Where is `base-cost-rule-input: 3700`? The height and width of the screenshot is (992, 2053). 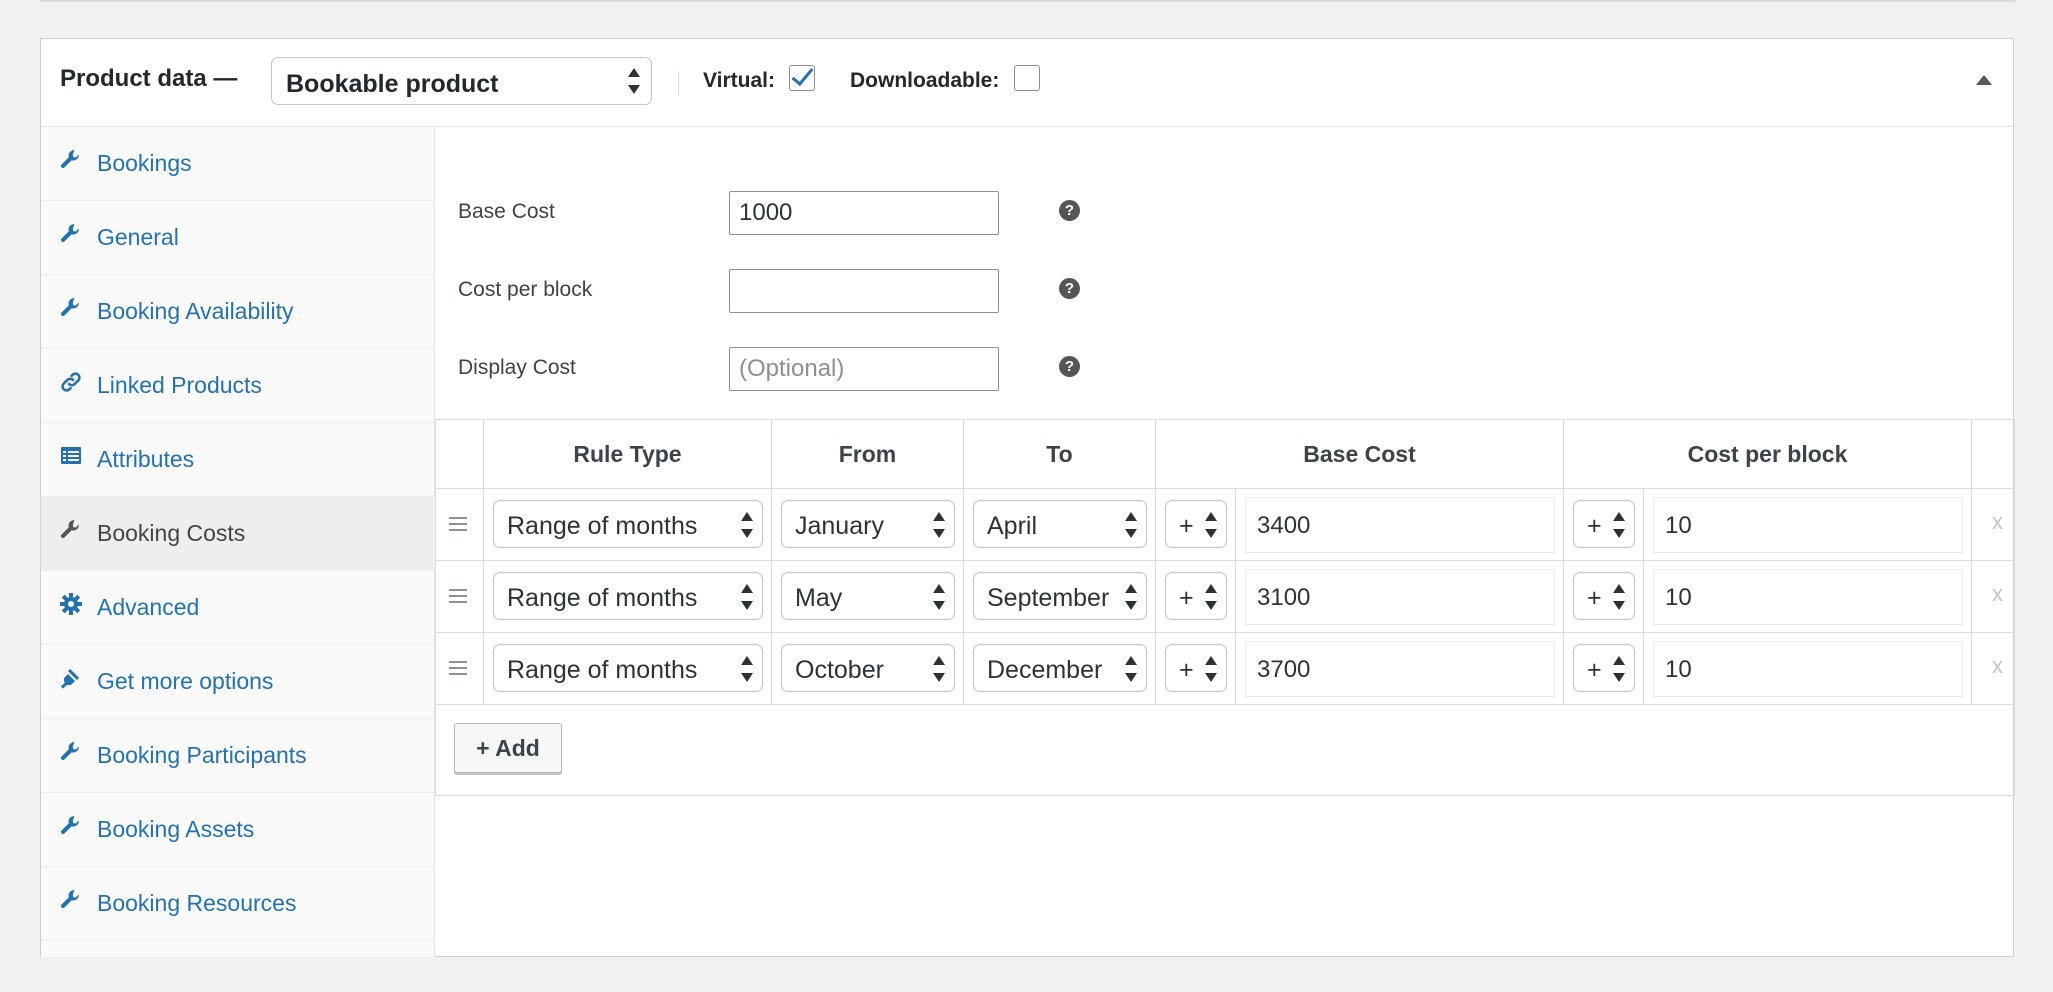 base-cost-rule-input: 3700 is located at coordinates (1400, 669).